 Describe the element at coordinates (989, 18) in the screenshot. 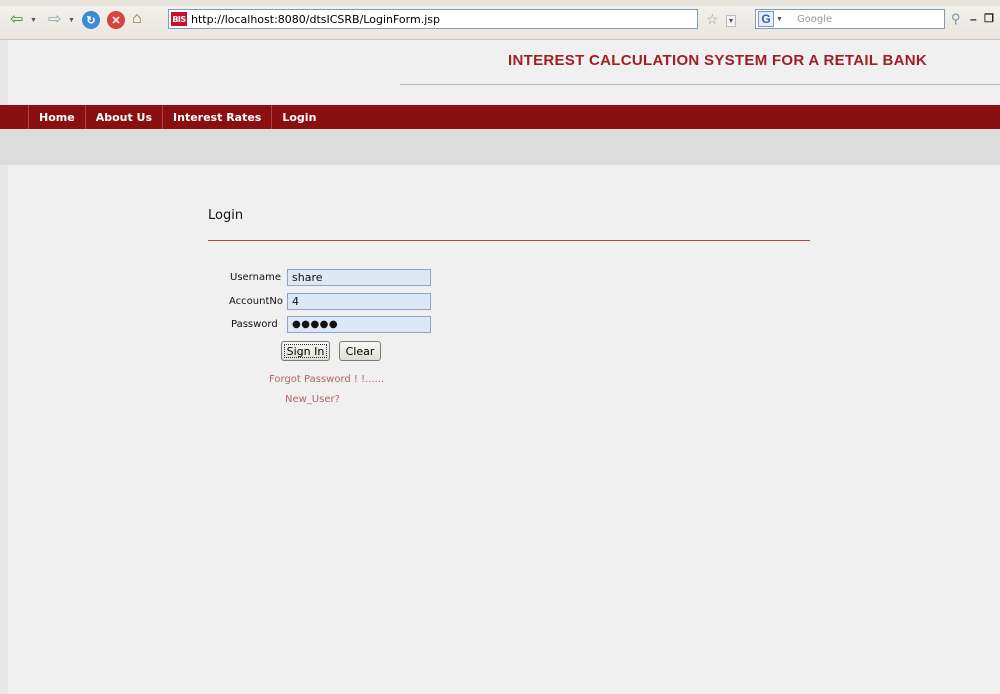

I see `restore-icon: ❐` at that location.